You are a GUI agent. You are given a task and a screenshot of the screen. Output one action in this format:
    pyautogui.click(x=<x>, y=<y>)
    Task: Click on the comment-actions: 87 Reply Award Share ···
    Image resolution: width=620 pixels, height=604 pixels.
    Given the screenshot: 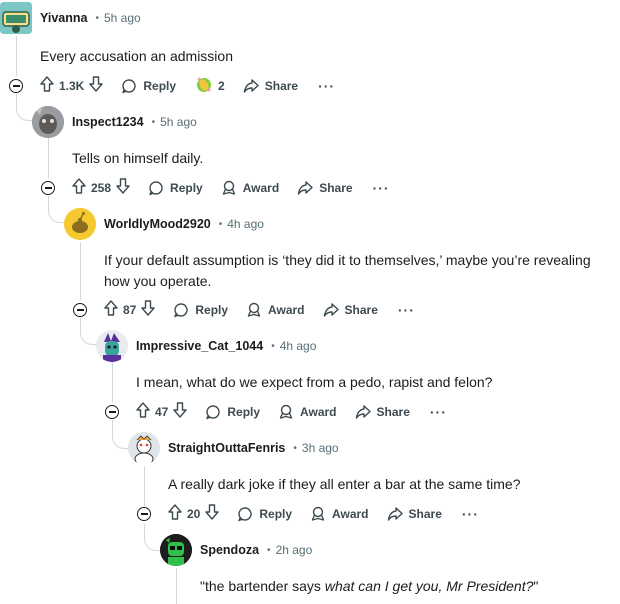 What is the action you would take?
    pyautogui.click(x=259, y=310)
    